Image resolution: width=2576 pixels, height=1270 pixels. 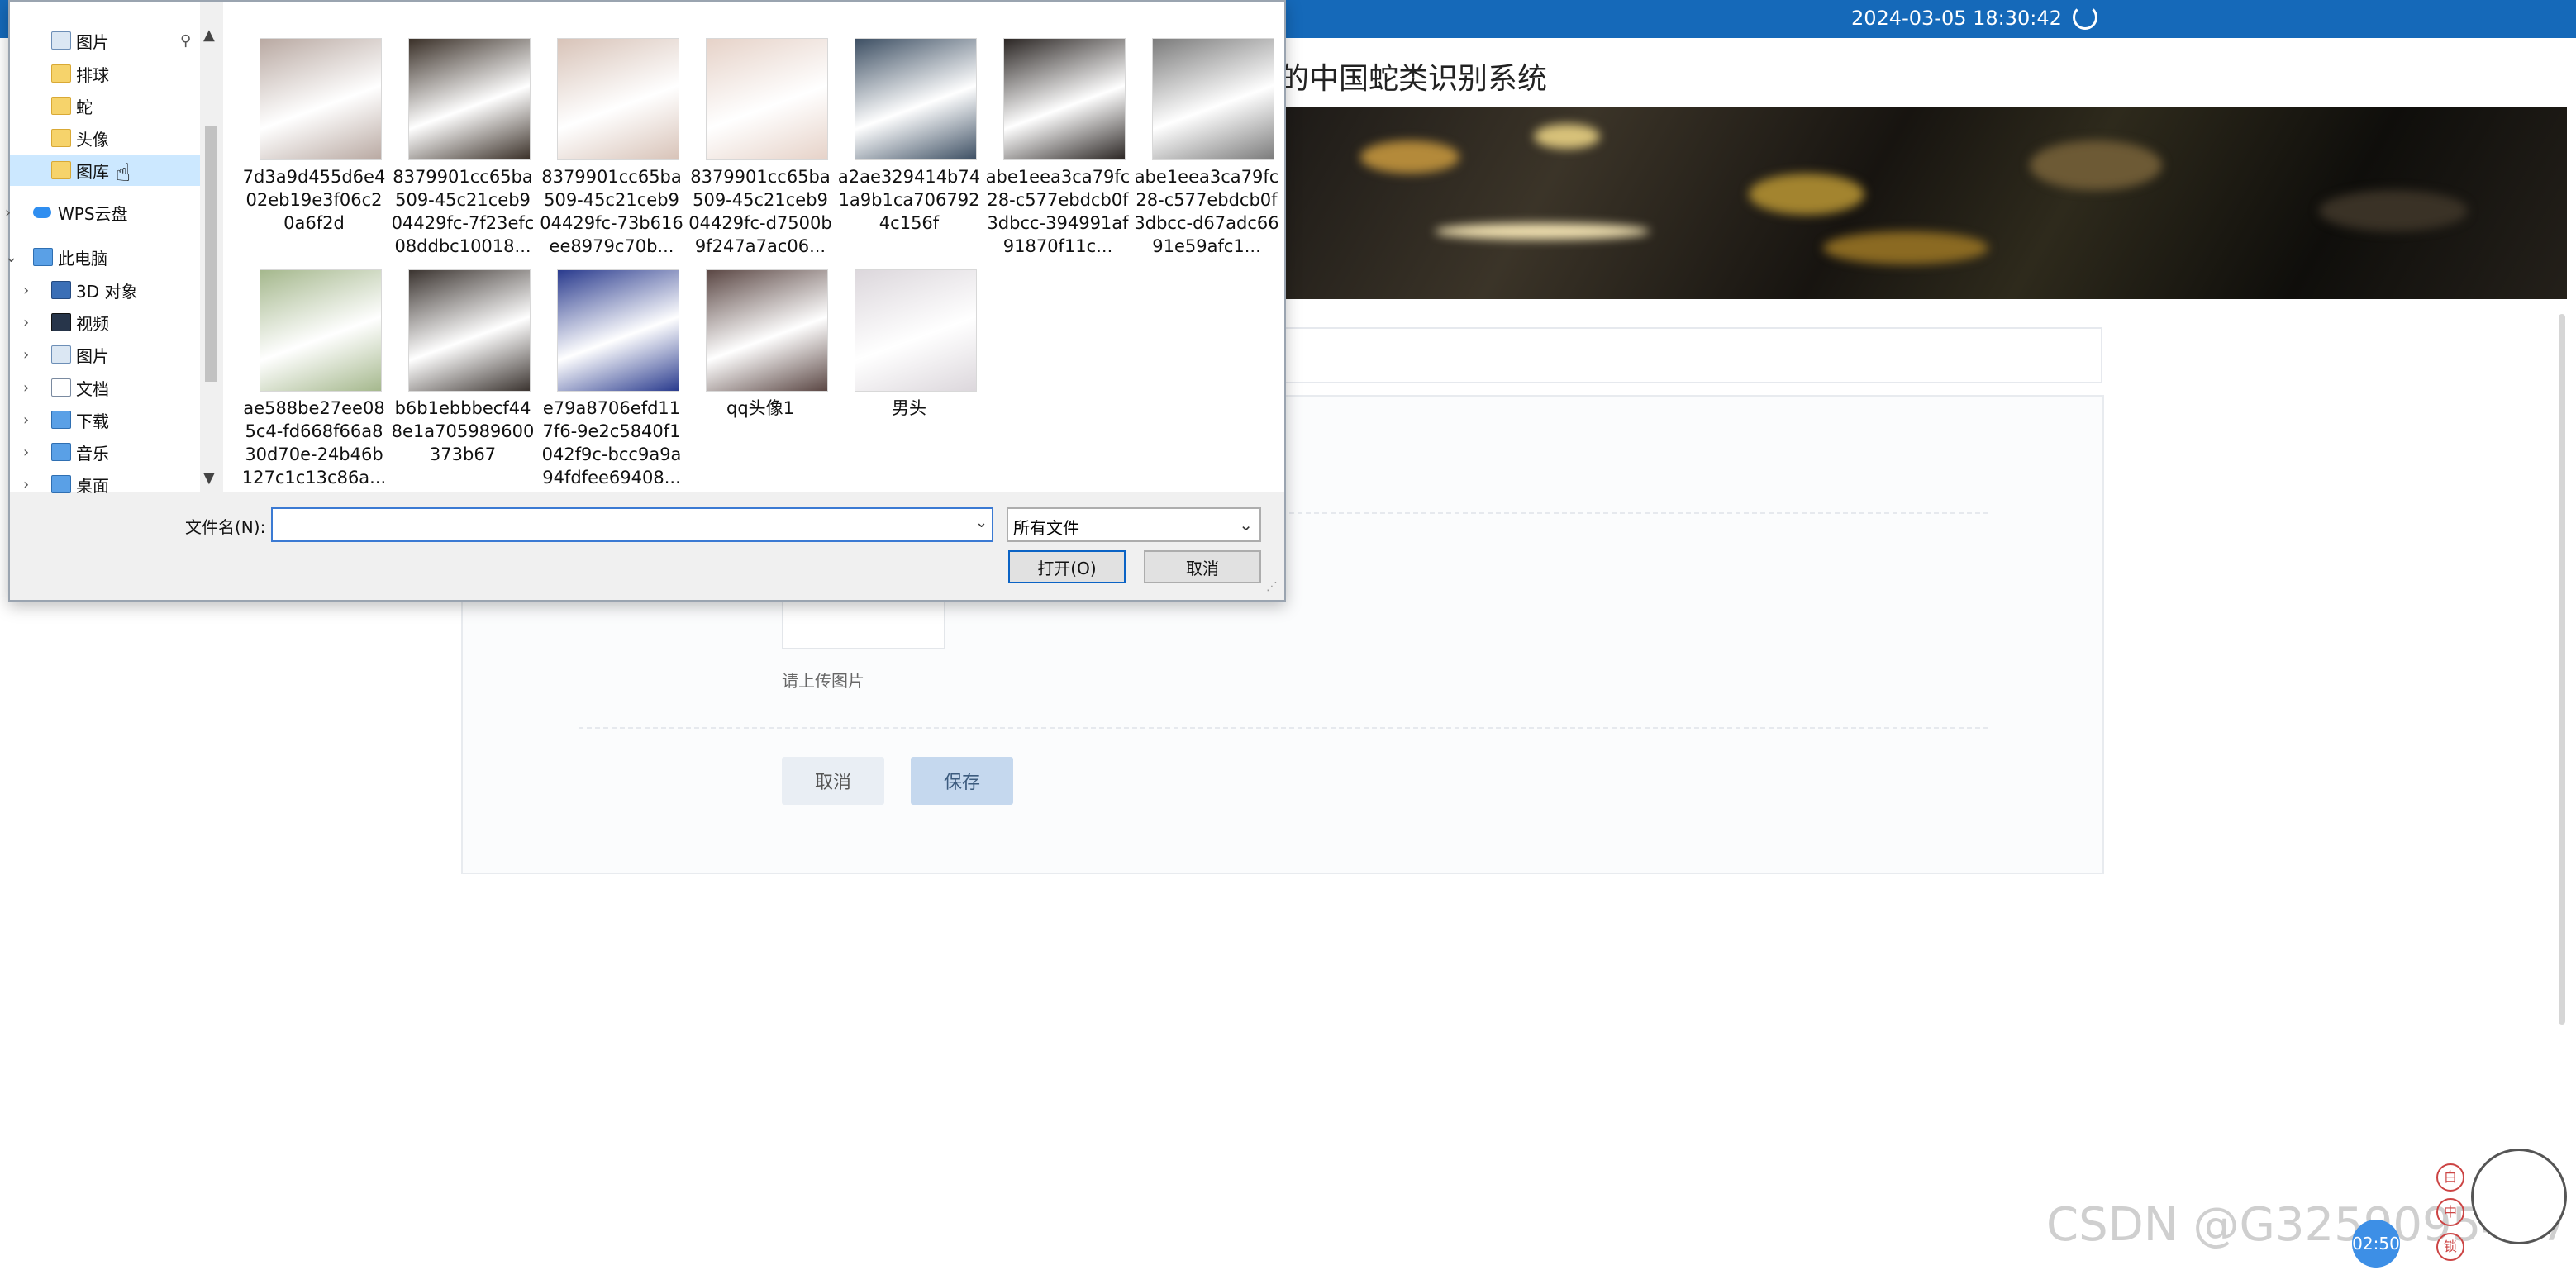 I want to click on file-name: 7d3a9d455d6e402eb19e3f06c20a6f2d, so click(x=314, y=200).